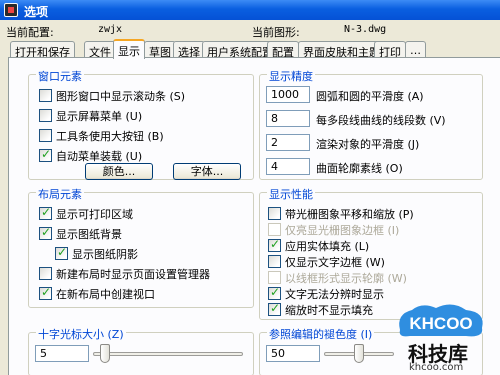 Image resolution: width=500 pixels, height=375 pixels. I want to click on tab-display: 显示, so click(129, 49).